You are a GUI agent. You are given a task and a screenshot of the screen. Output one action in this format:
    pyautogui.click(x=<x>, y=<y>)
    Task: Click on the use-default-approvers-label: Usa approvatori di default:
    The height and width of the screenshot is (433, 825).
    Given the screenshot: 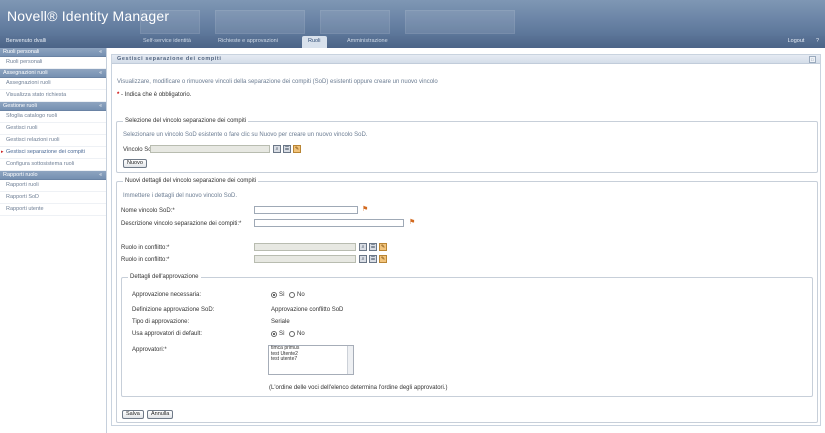 What is the action you would take?
    pyautogui.click(x=167, y=334)
    